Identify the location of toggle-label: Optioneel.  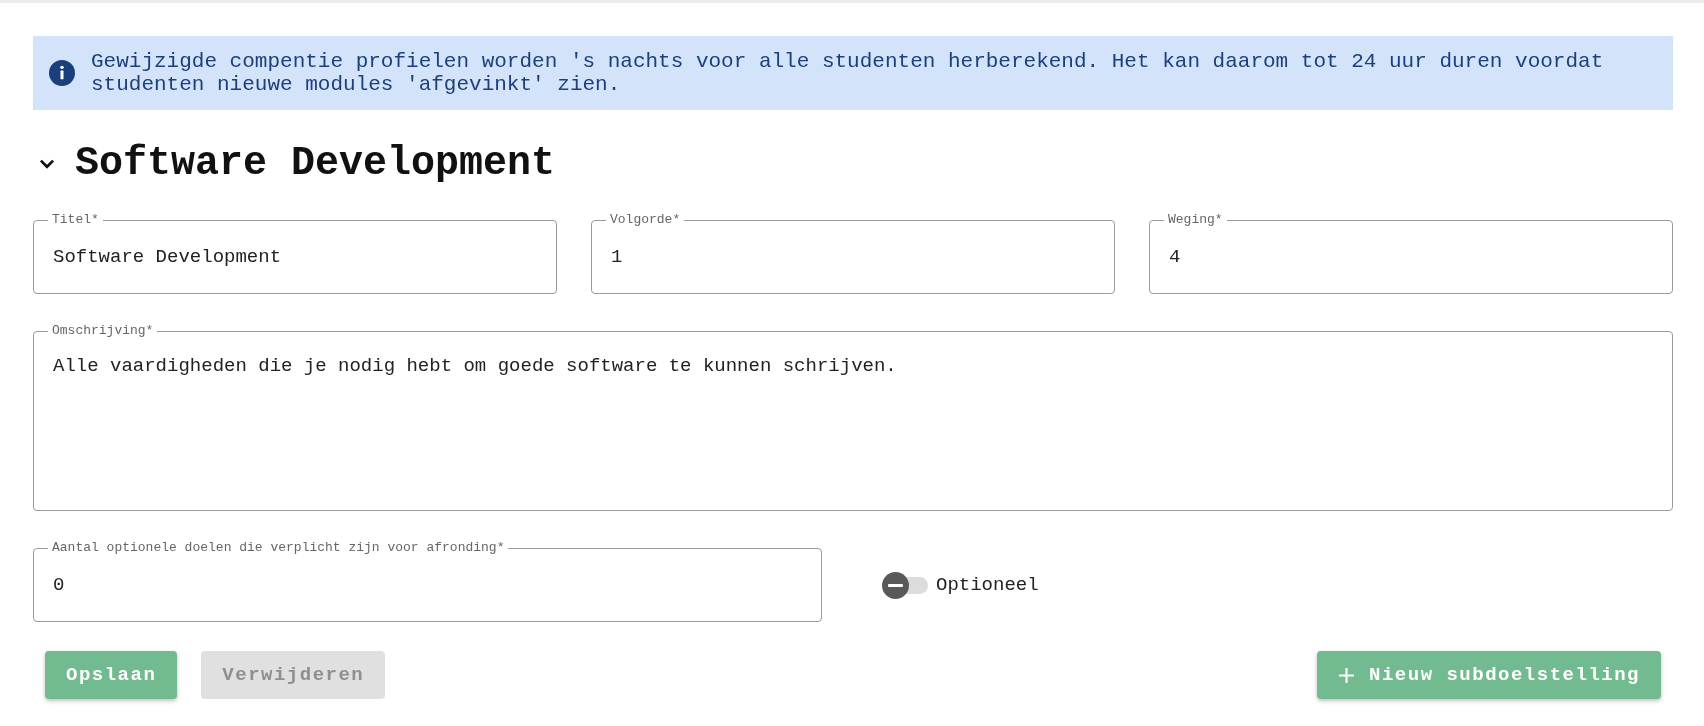
(987, 585).